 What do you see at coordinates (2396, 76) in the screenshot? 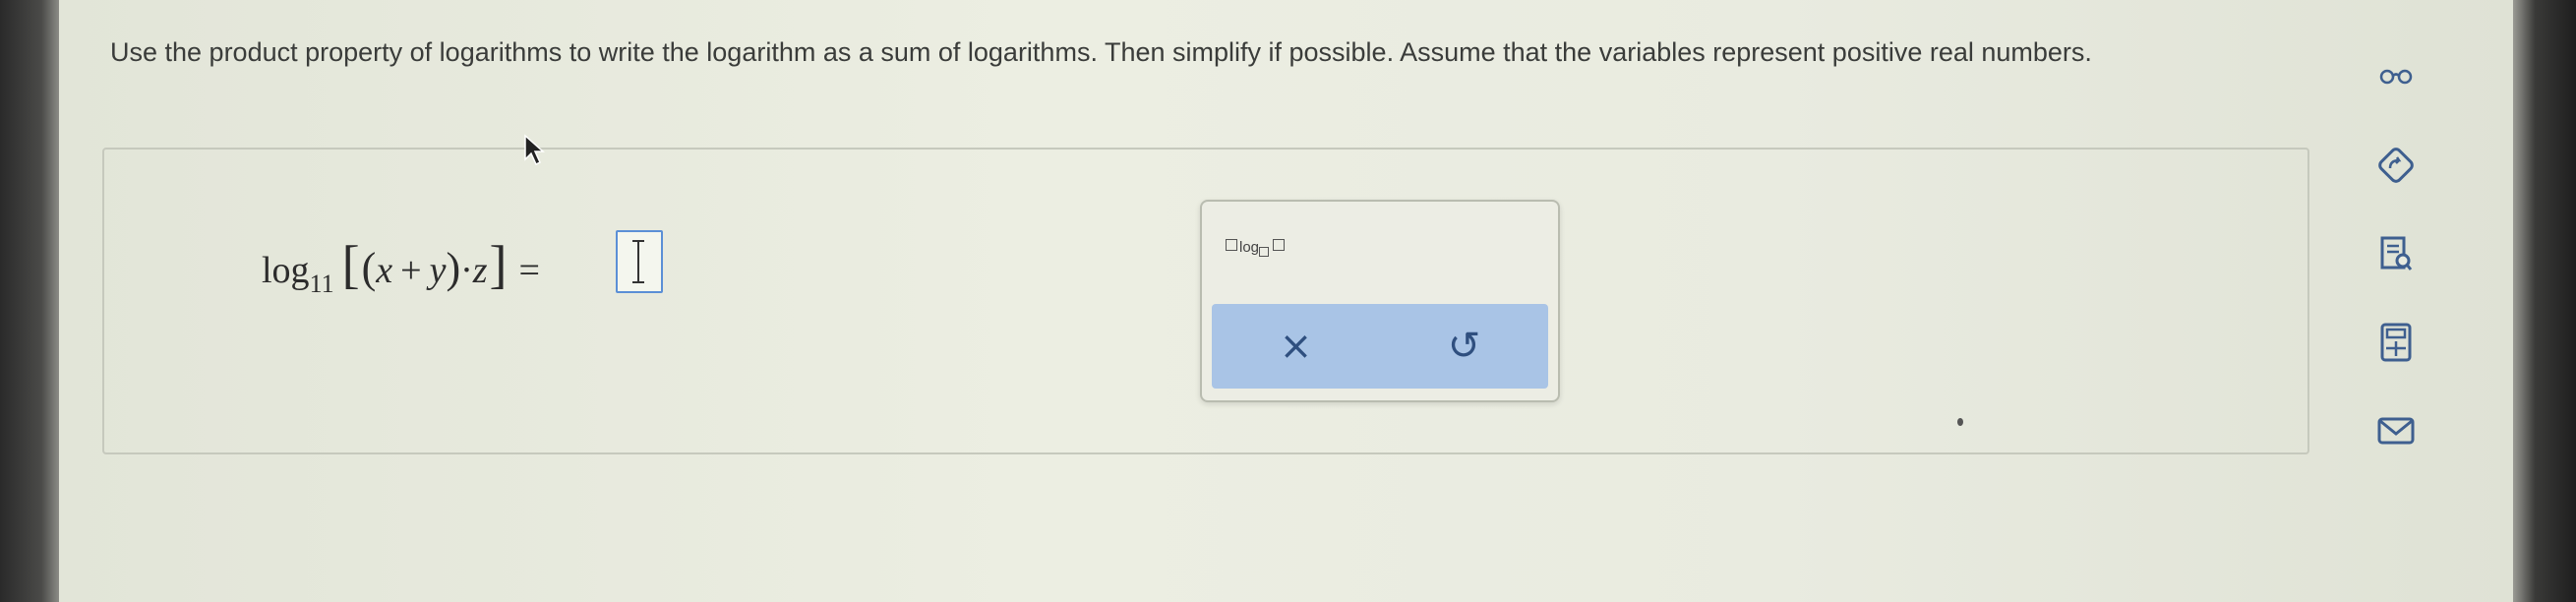
I see `glasses-icon` at bounding box center [2396, 76].